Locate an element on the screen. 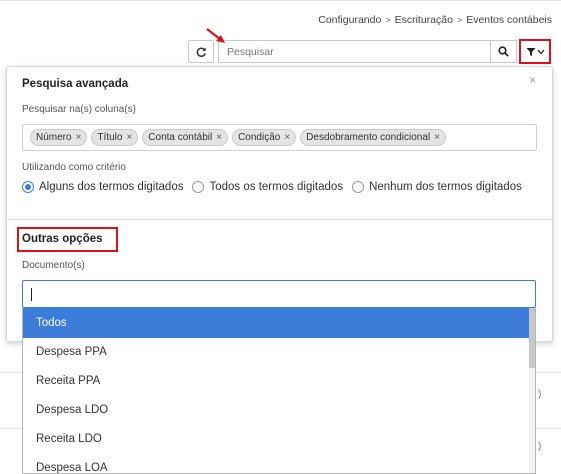 The image size is (561, 474). column-chip: Condição × is located at coordinates (264, 137).